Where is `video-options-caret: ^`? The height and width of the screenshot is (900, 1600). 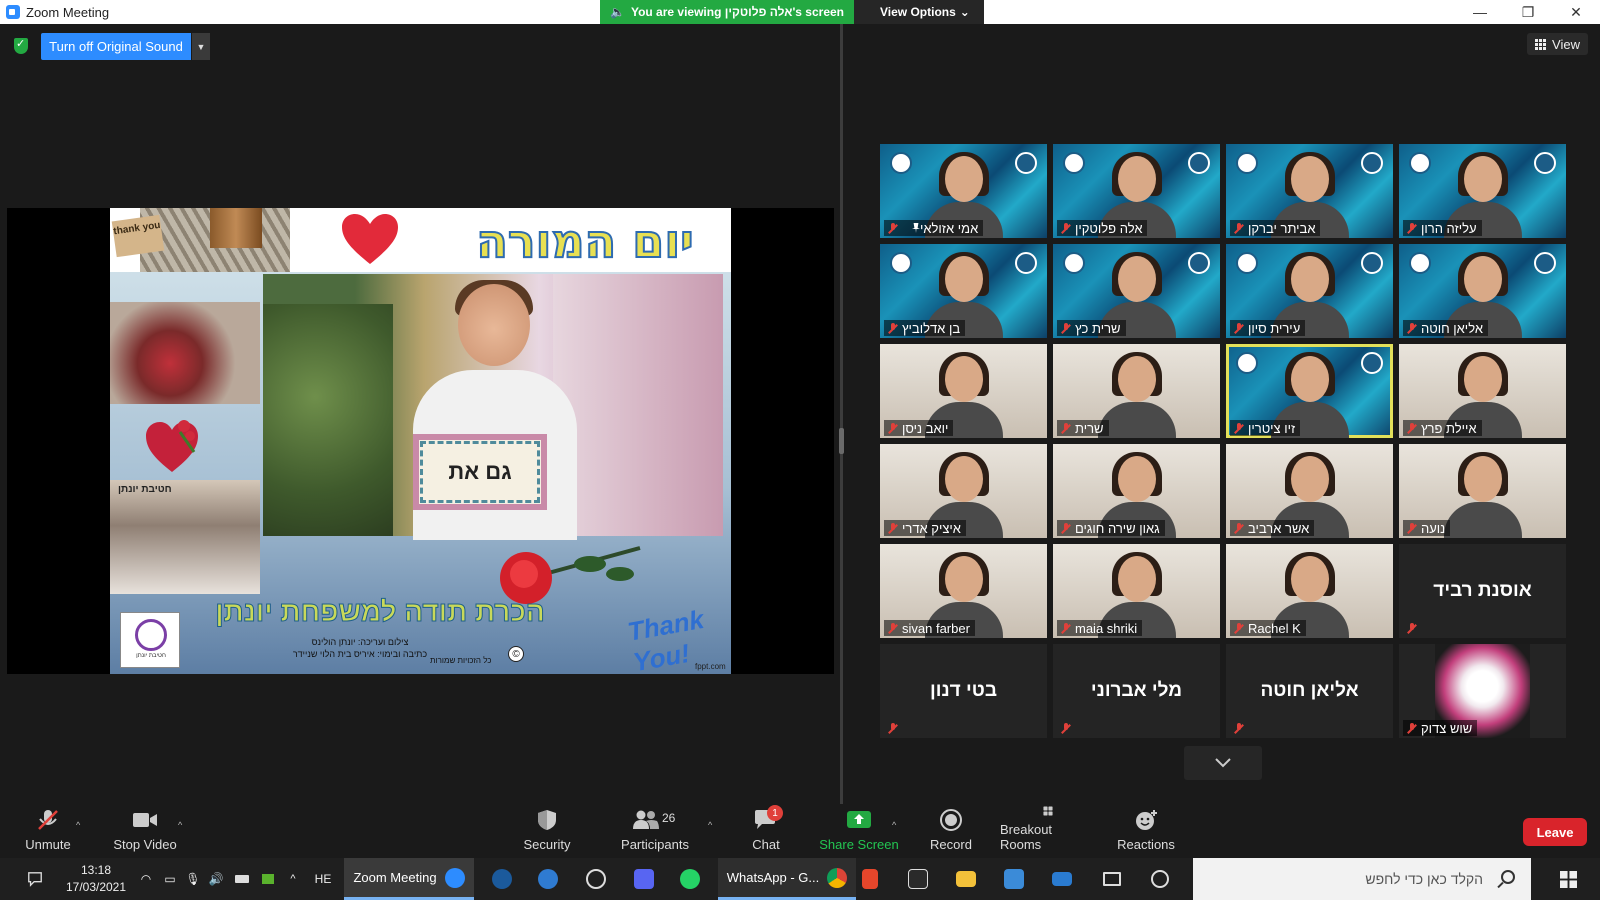 video-options-caret: ^ is located at coordinates (180, 825).